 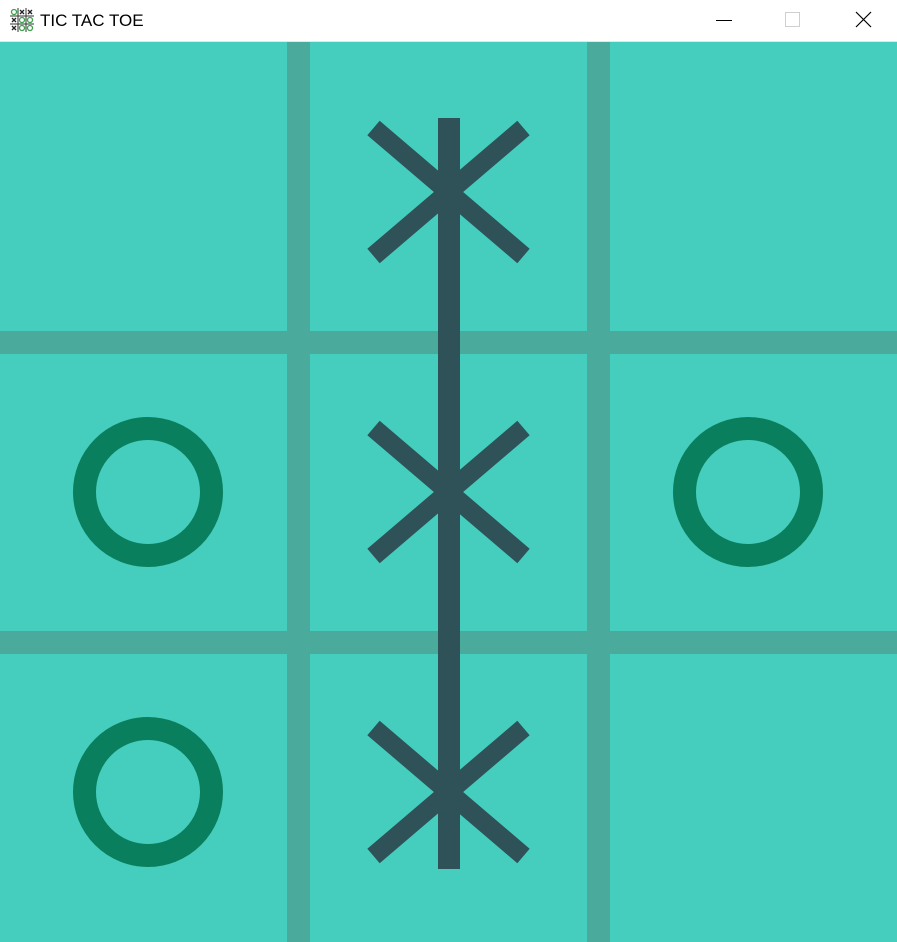 What do you see at coordinates (448, 798) in the screenshot?
I see `board-cell-r3c2` at bounding box center [448, 798].